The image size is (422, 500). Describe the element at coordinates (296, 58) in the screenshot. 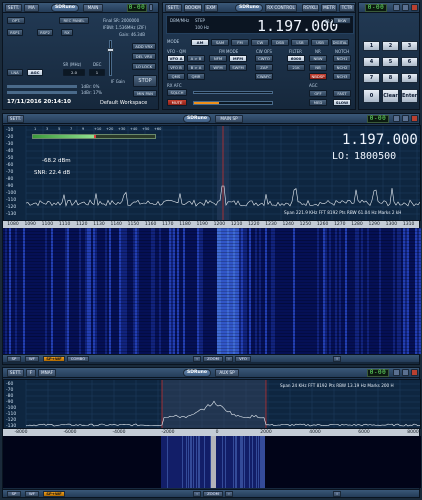

I see `filter-6000-button: 6000` at that location.